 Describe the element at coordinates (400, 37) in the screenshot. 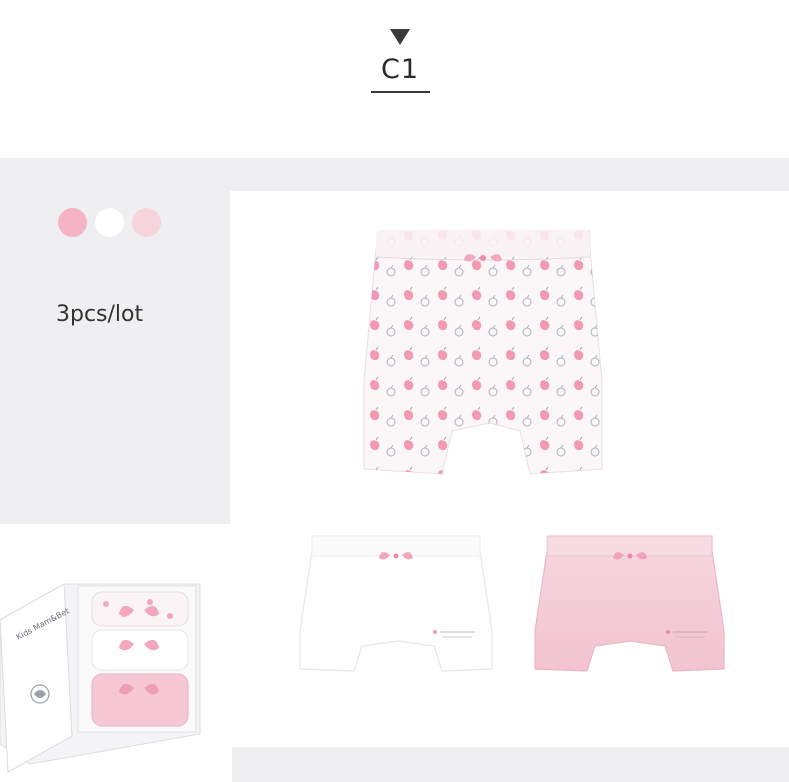

I see `triangle-down-icon` at that location.